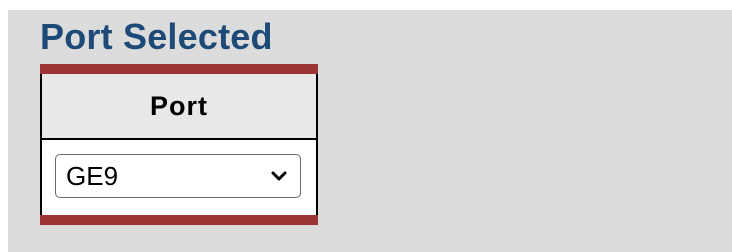  Describe the element at coordinates (179, 220) in the screenshot. I see `table-bottom-bar` at that location.